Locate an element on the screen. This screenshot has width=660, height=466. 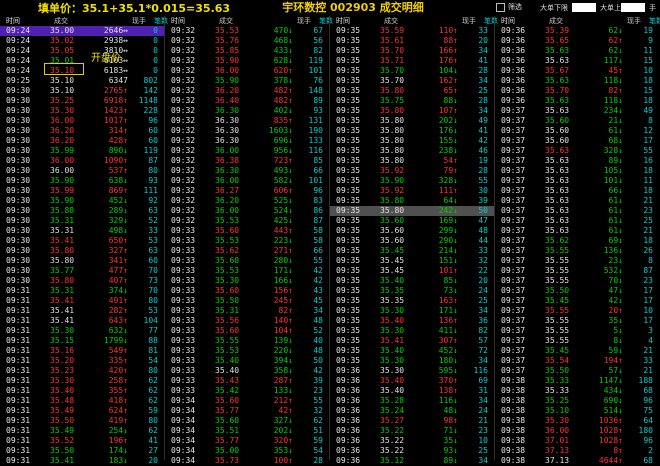
trade-row: 09:35 35.71 176↑ 41 is located at coordinates (412, 61).